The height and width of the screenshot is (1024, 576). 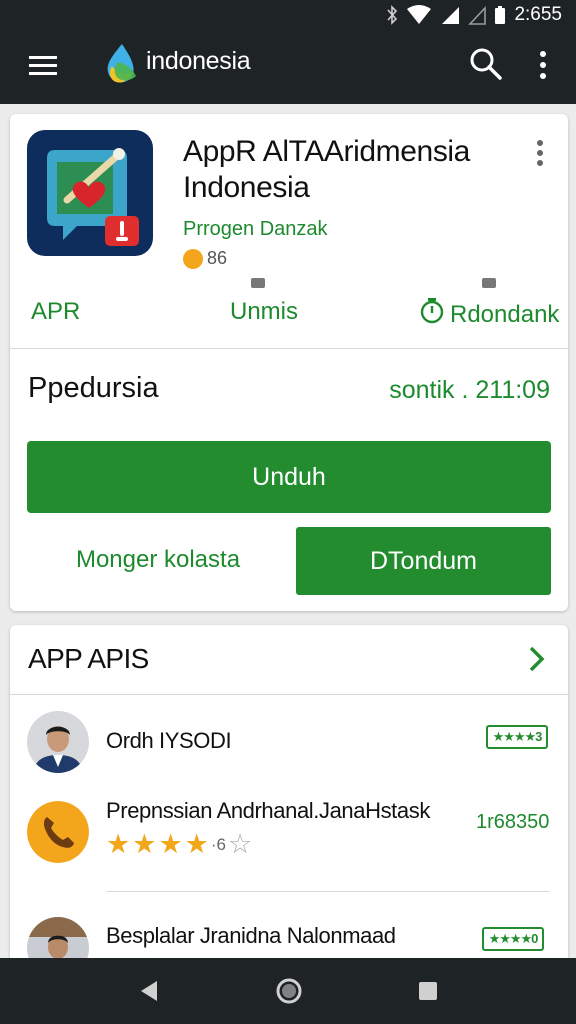 I want to click on star-rating: ★ ★ ★ ★ ·6 ☆, so click(x=179, y=844).